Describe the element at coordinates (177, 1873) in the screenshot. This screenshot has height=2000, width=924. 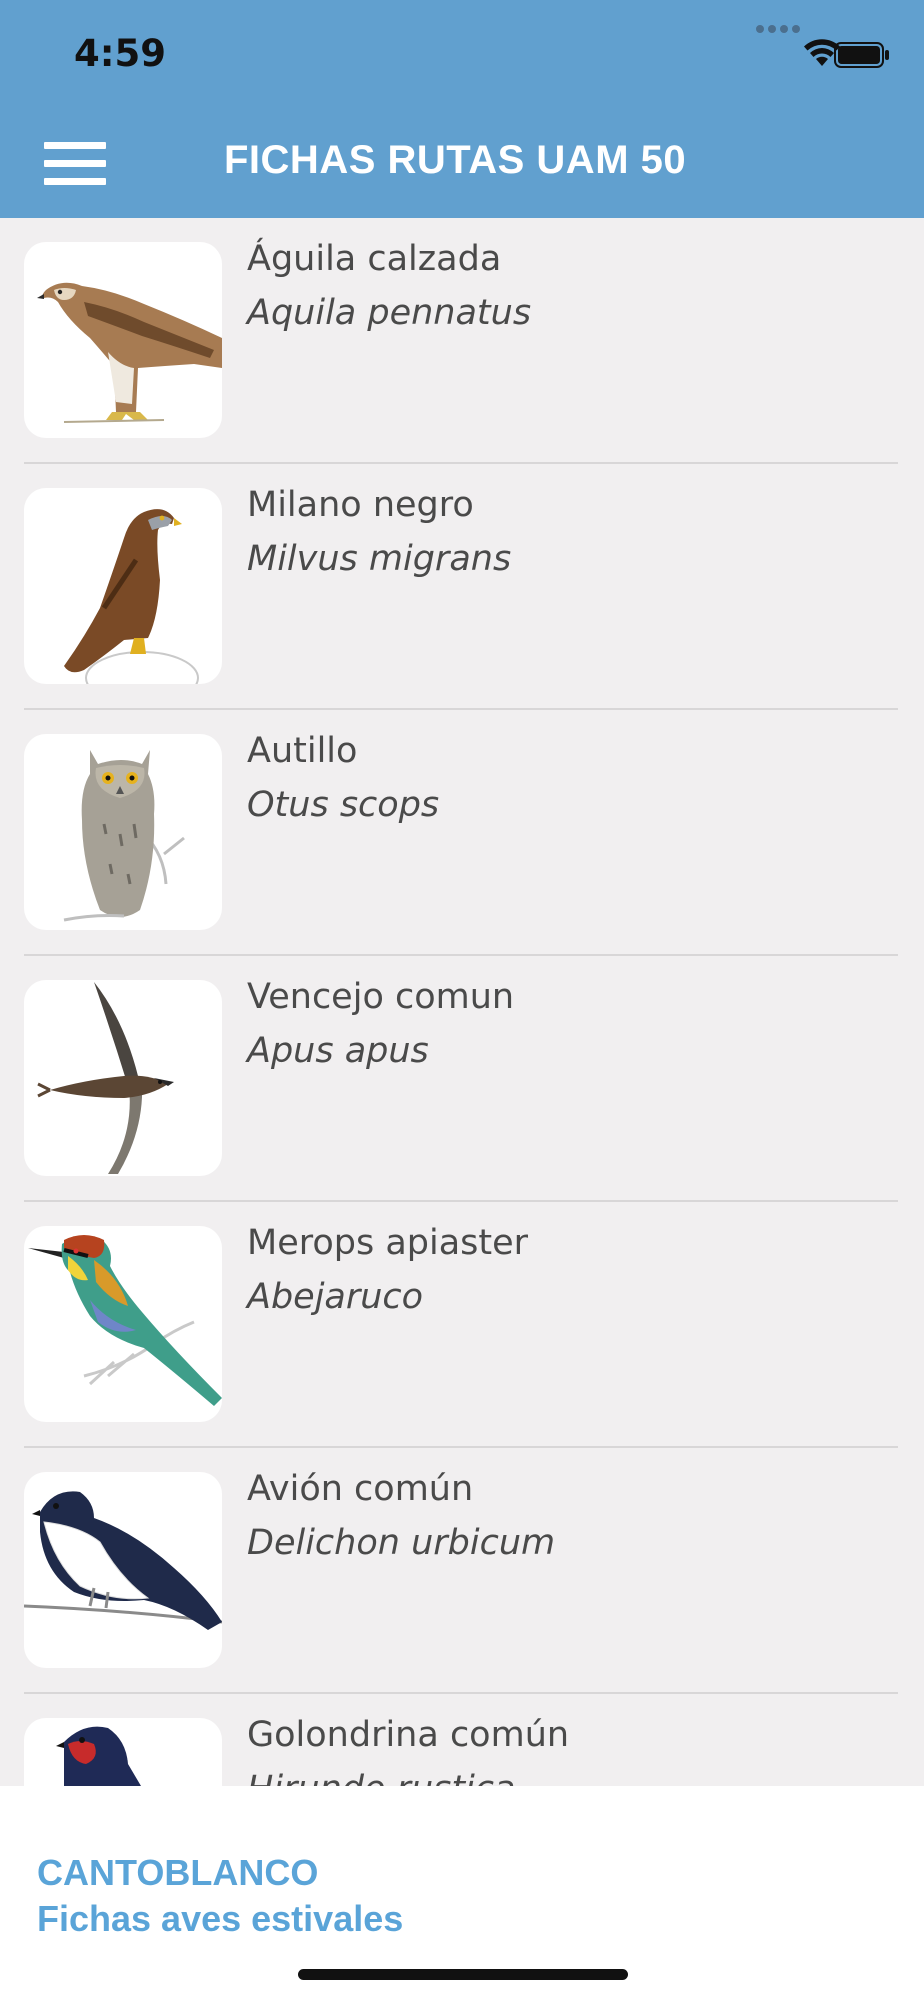
I see `footer-title: CANTOBLANCO` at that location.